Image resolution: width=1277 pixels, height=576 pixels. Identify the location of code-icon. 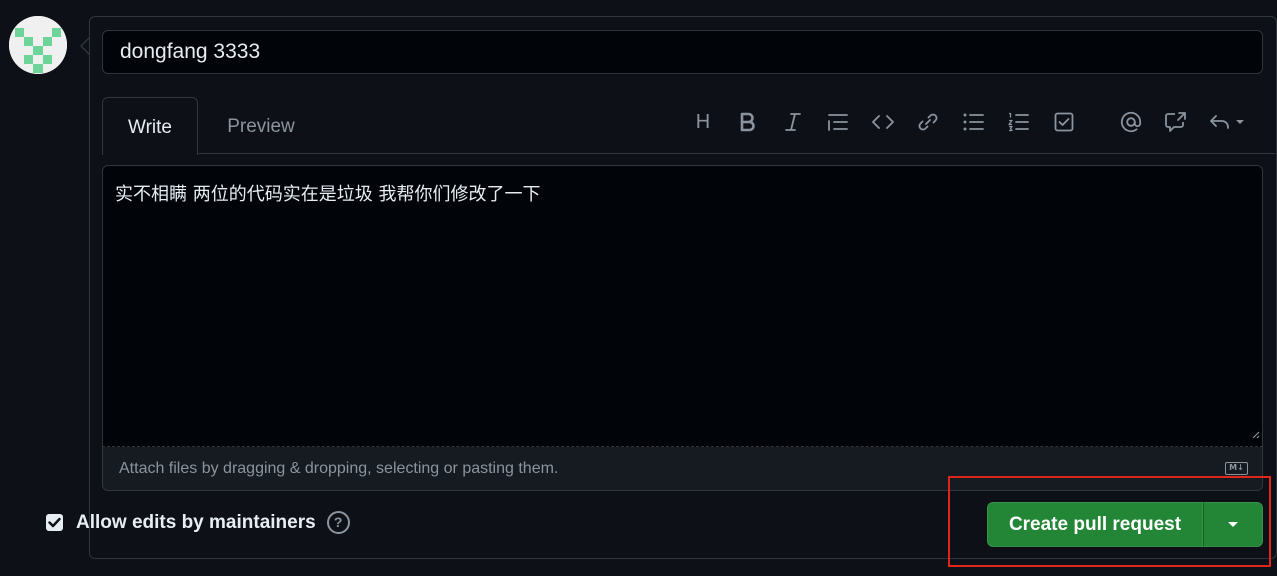
(883, 122).